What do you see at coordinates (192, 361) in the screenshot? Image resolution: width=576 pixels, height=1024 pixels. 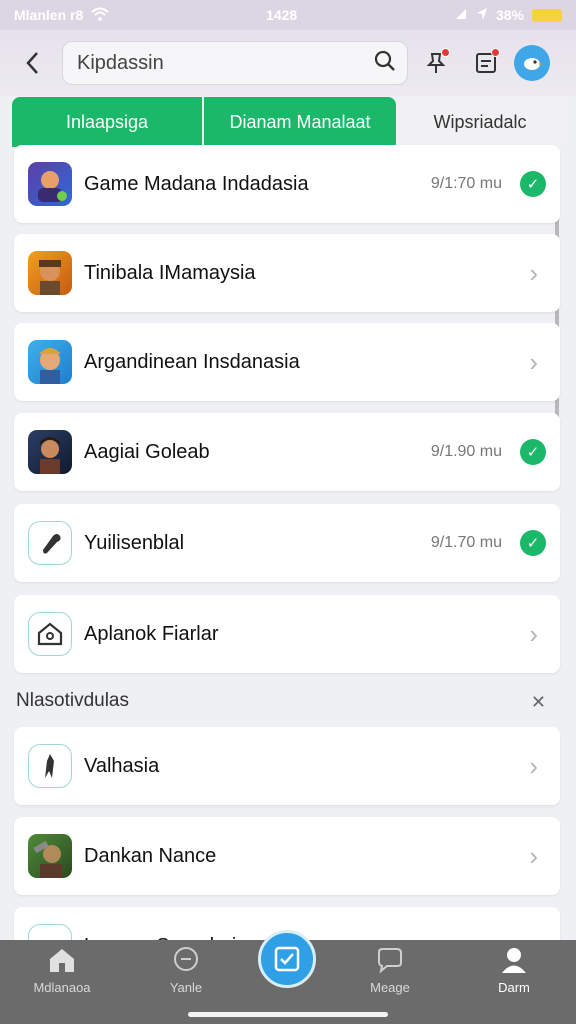 I see `item-label: Argandinean Insdanasia` at bounding box center [192, 361].